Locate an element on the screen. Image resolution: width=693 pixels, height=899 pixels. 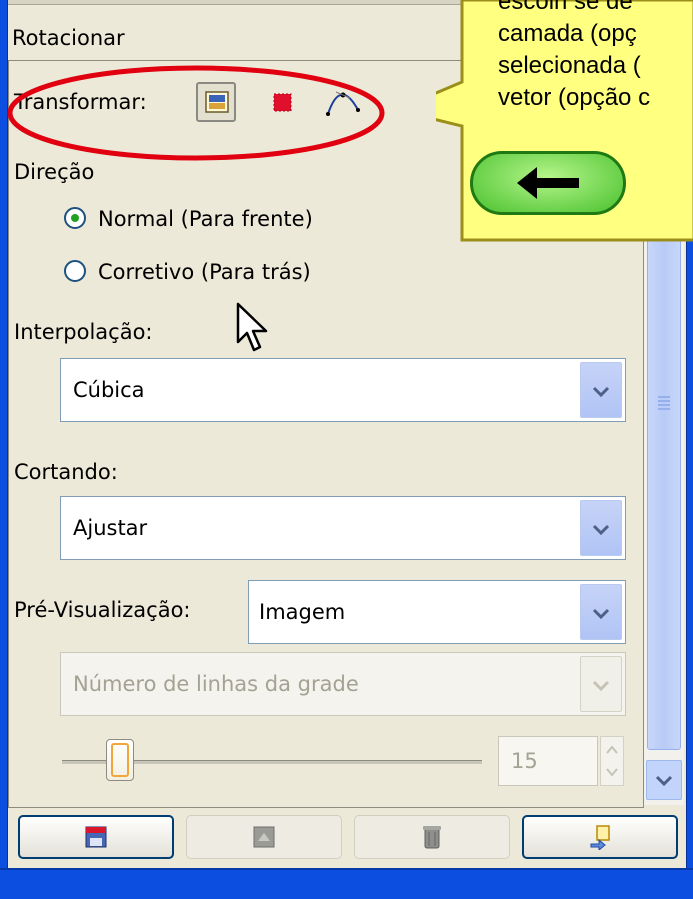
left-arrow-icon is located at coordinates (548, 183).